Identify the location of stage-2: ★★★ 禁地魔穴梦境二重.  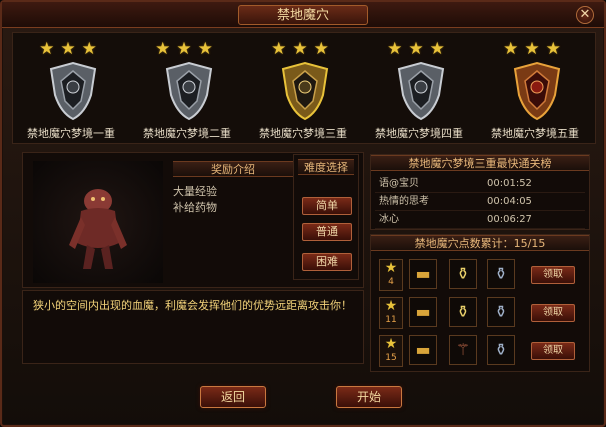
(187, 90).